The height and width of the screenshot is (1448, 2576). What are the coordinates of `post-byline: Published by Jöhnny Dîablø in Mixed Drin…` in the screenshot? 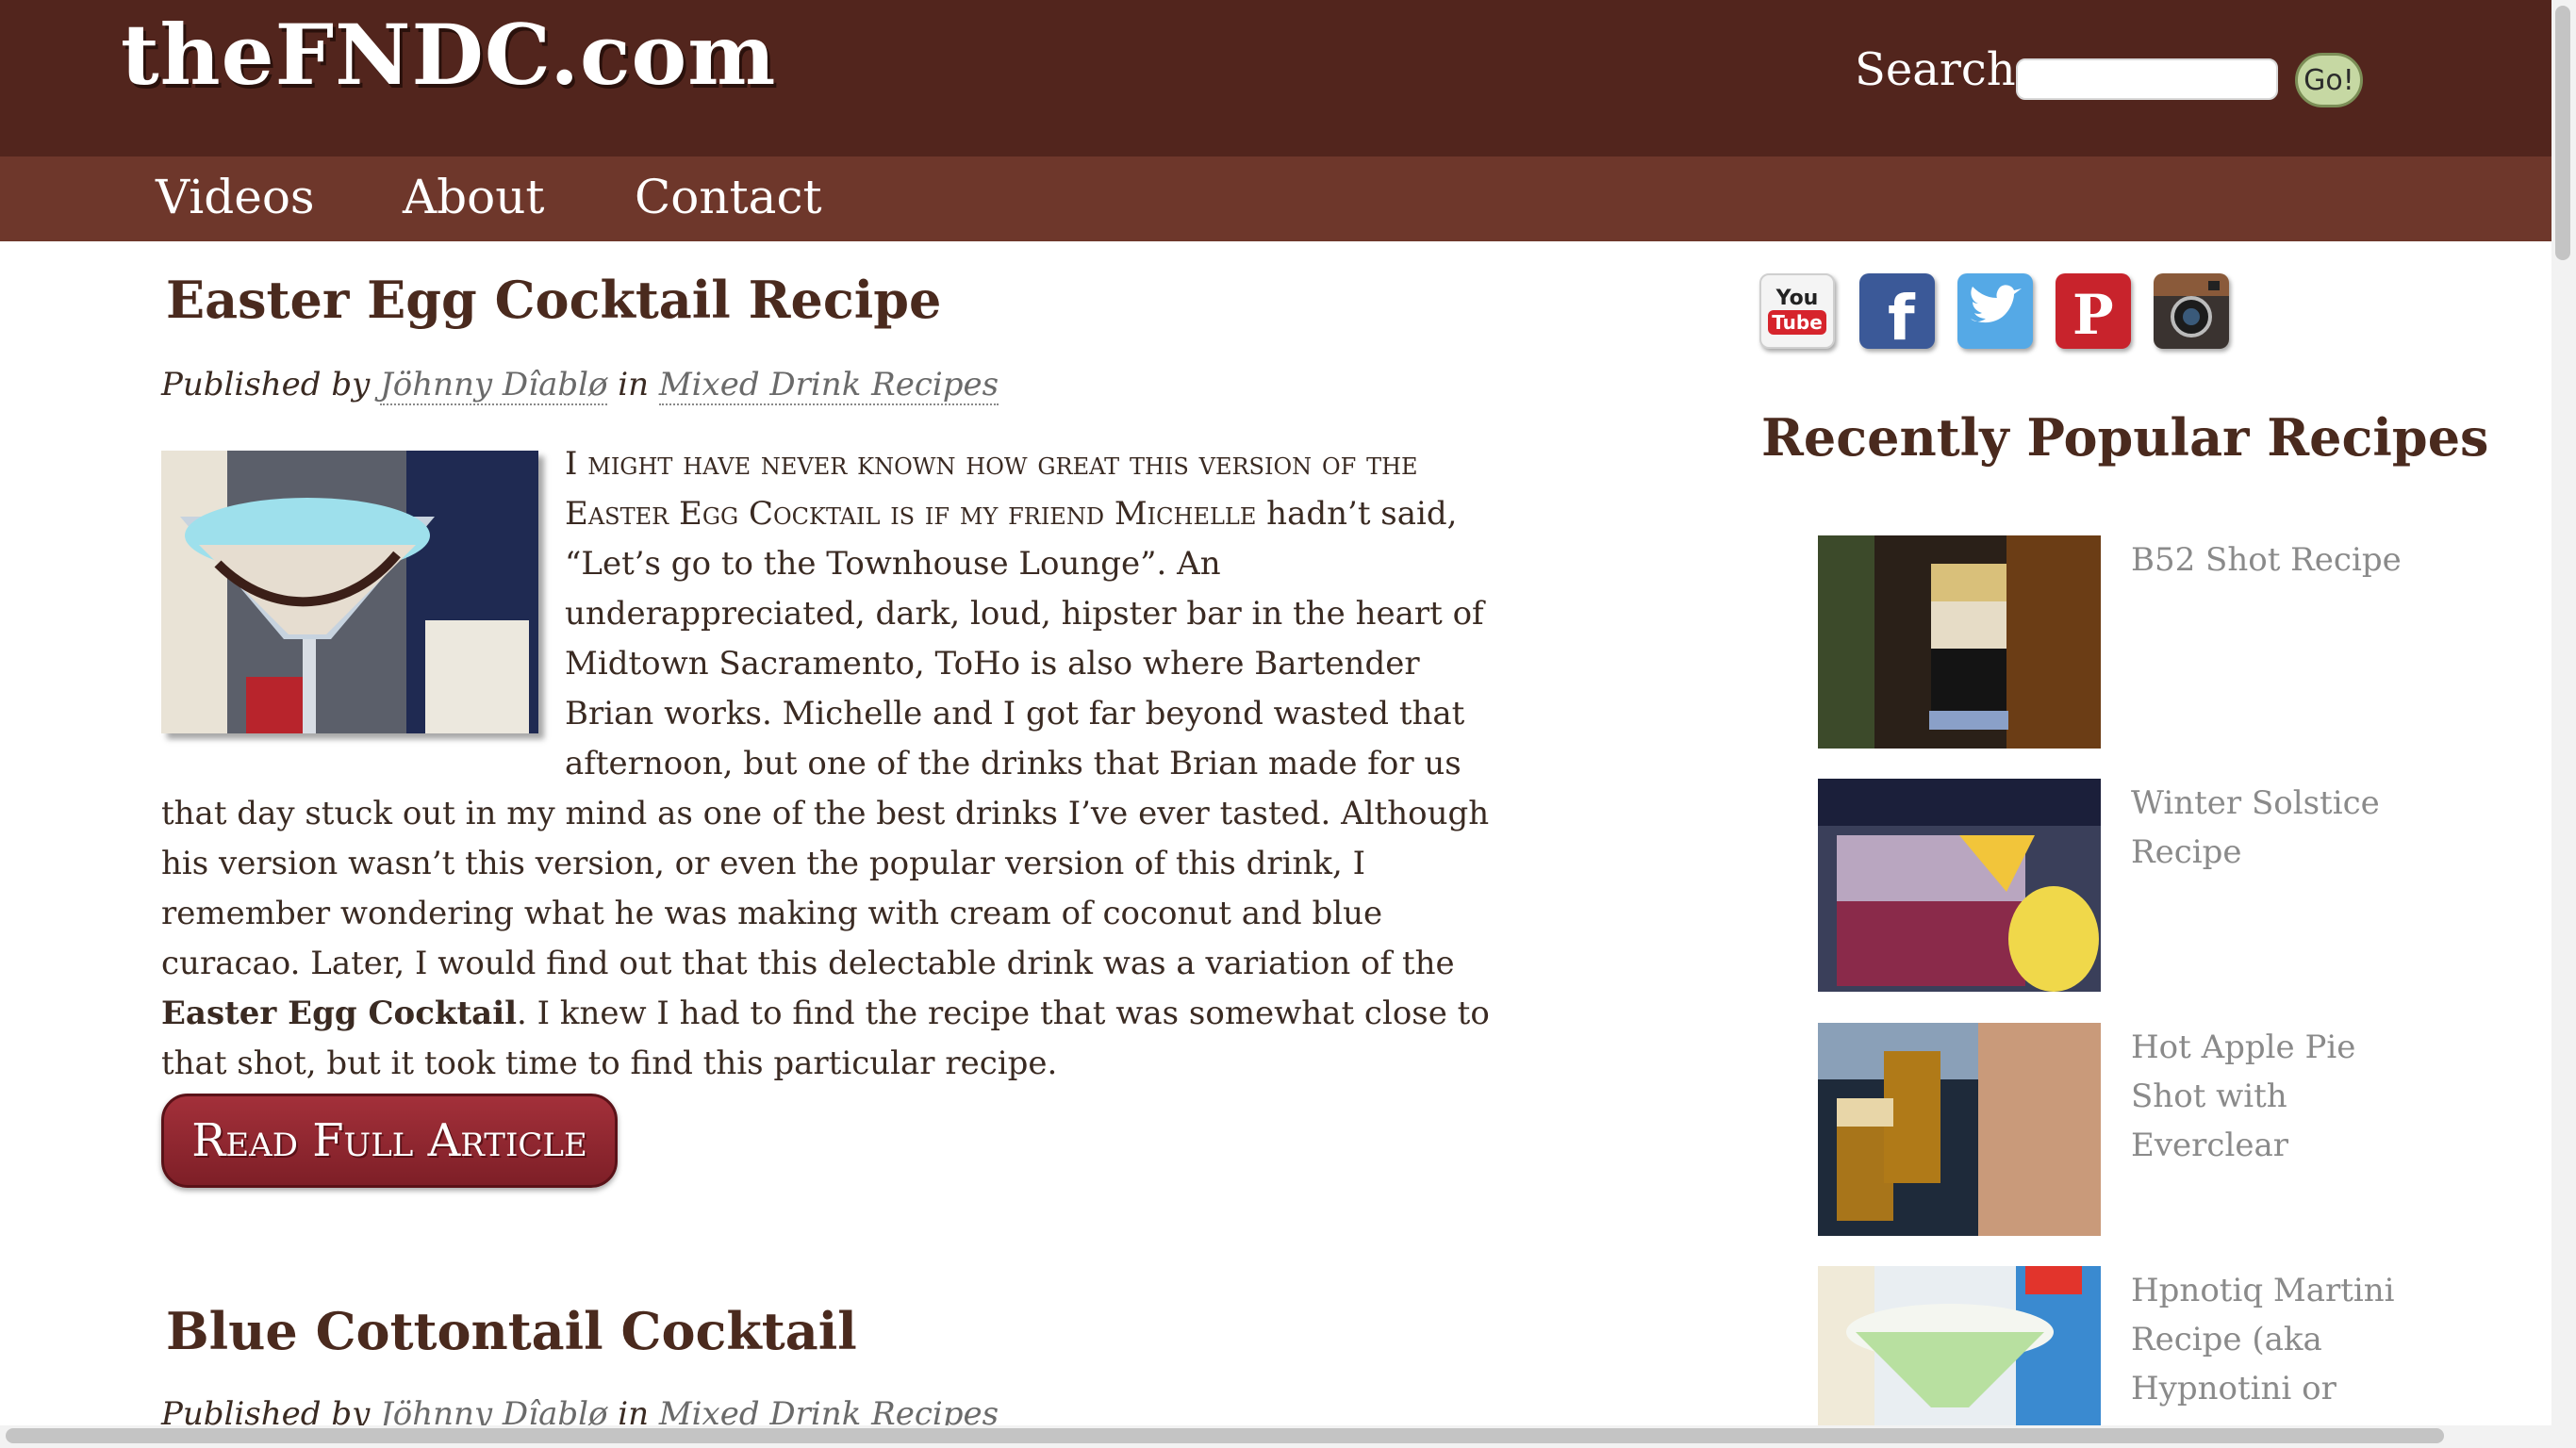 It's located at (580, 385).